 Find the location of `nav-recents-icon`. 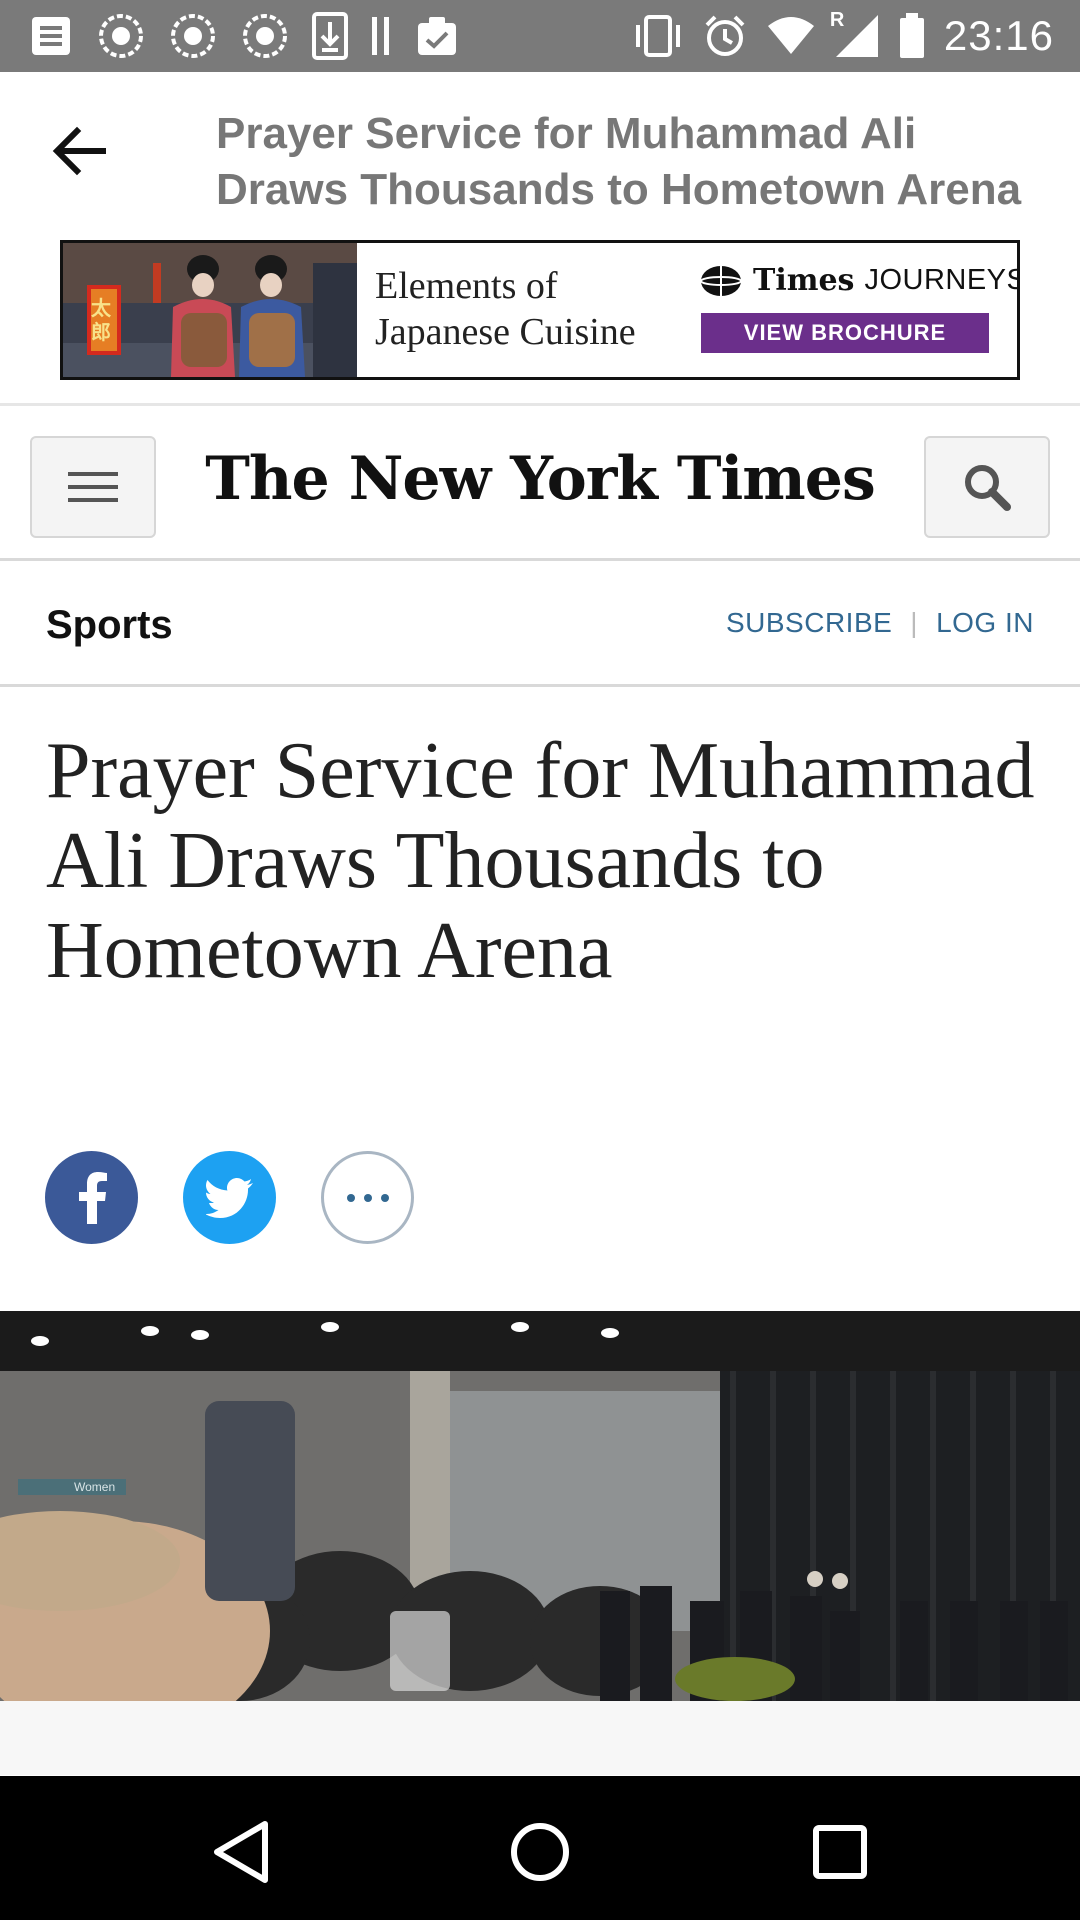

nav-recents-icon is located at coordinates (840, 1852).